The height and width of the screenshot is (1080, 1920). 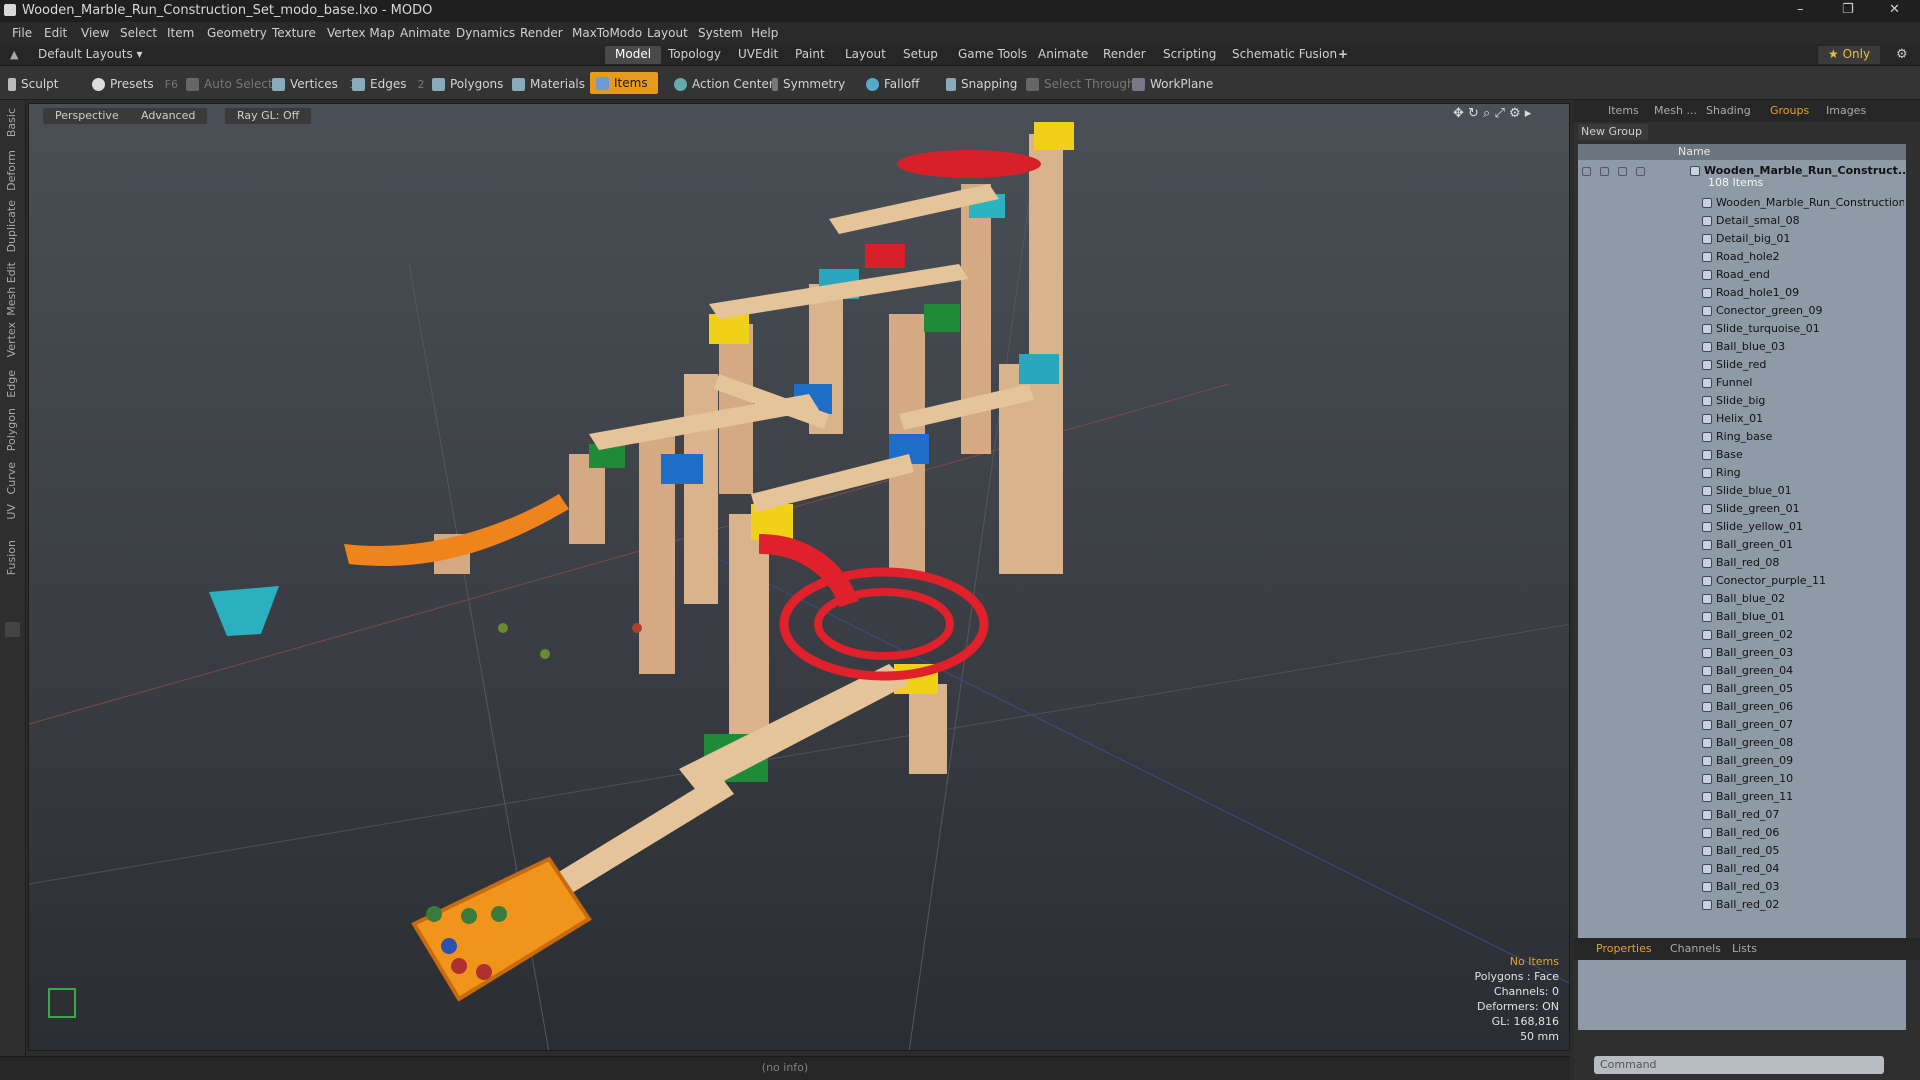 I want to click on command-input: Command, so click(x=1739, y=1065).